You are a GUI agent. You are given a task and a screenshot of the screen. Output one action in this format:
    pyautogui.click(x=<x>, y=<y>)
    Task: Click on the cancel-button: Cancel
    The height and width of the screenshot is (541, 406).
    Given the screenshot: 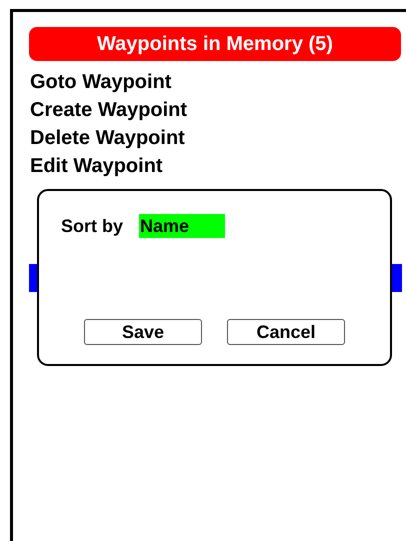 What is the action you would take?
    pyautogui.click(x=286, y=332)
    